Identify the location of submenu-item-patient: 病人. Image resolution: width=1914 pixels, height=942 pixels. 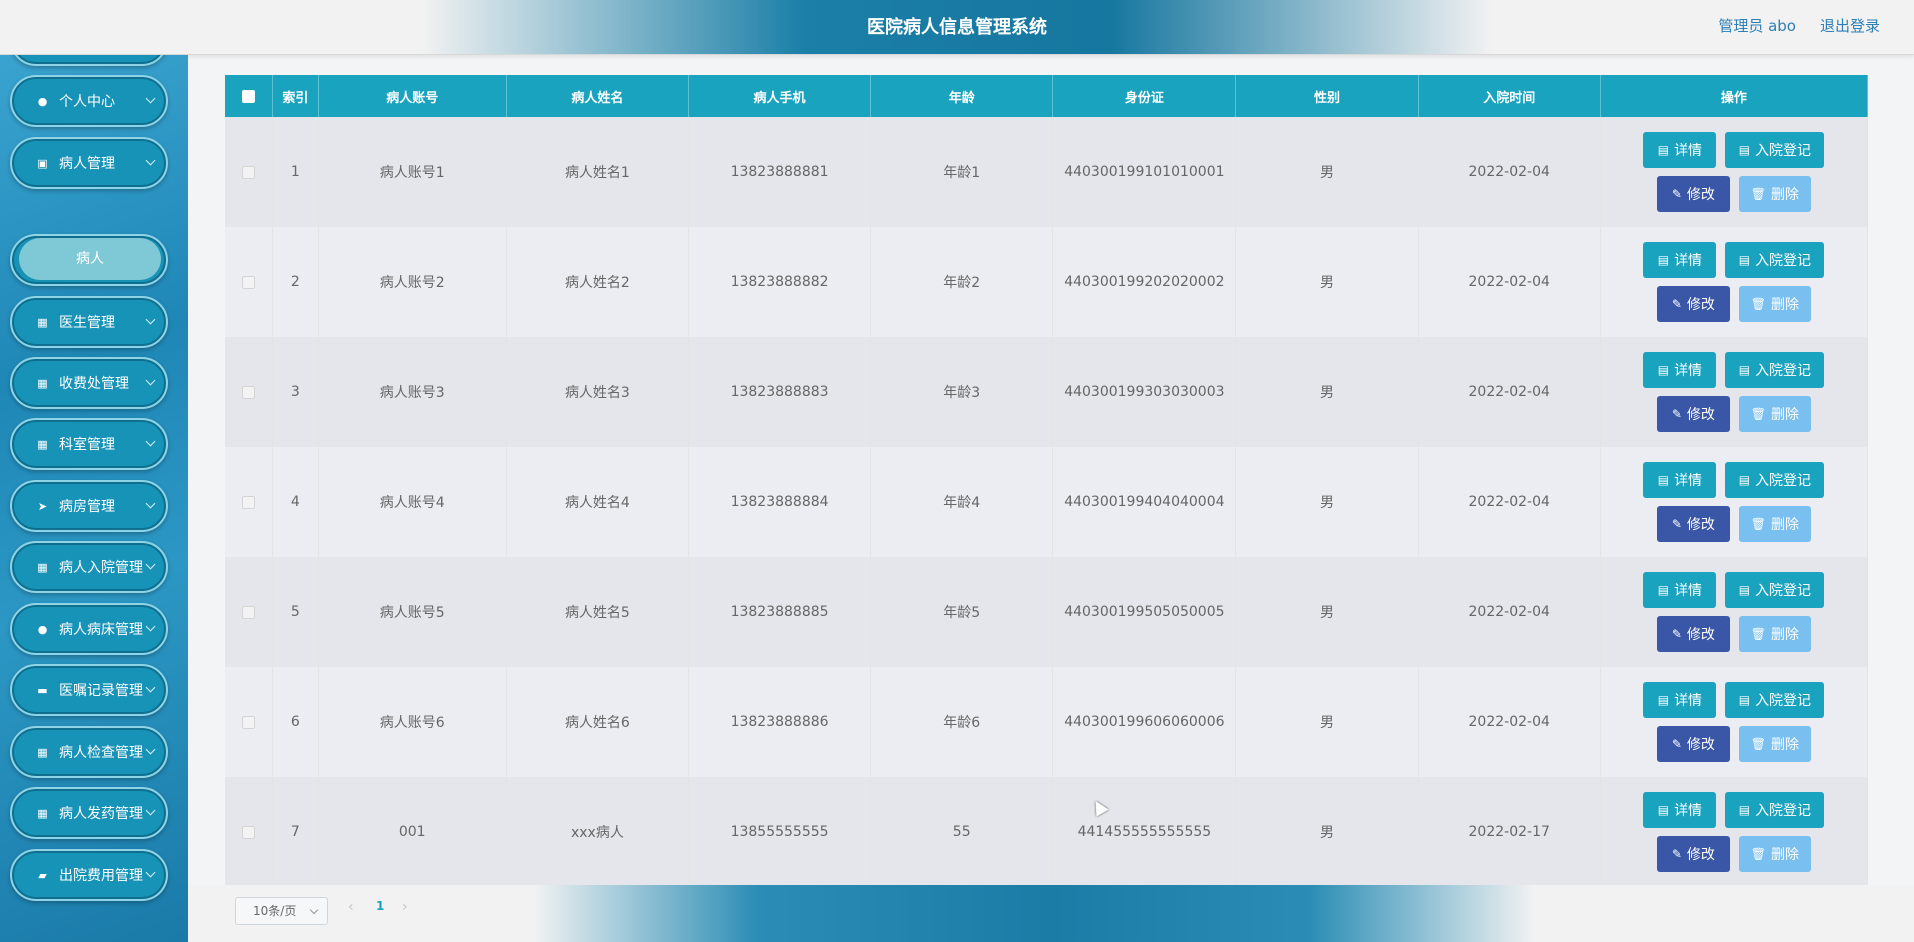
(90, 259).